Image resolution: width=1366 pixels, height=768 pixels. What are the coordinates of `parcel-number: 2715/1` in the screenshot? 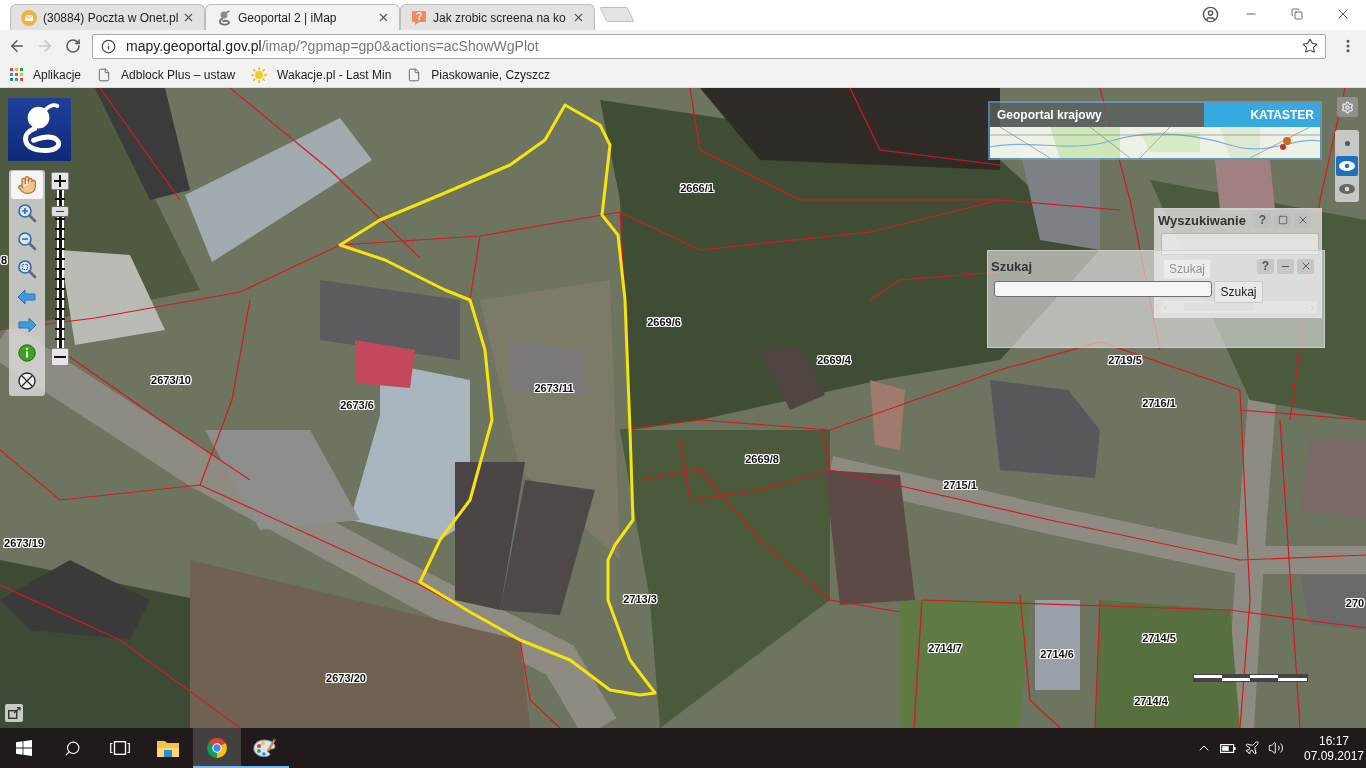 It's located at (960, 485).